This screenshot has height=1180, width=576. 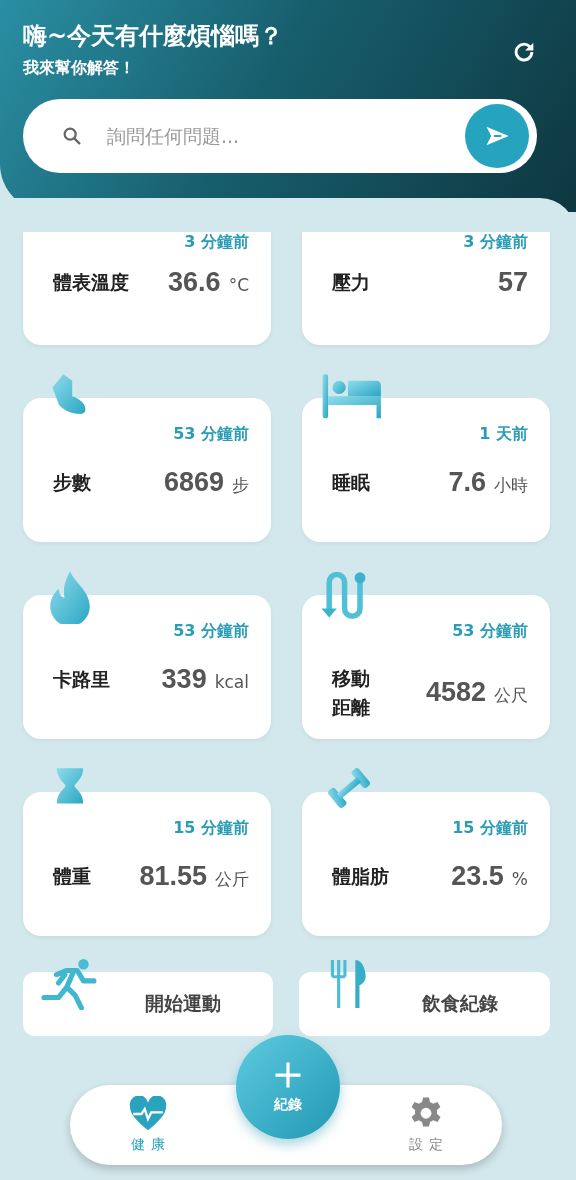 I want to click on metric-label: 移動, so click(x=351, y=678).